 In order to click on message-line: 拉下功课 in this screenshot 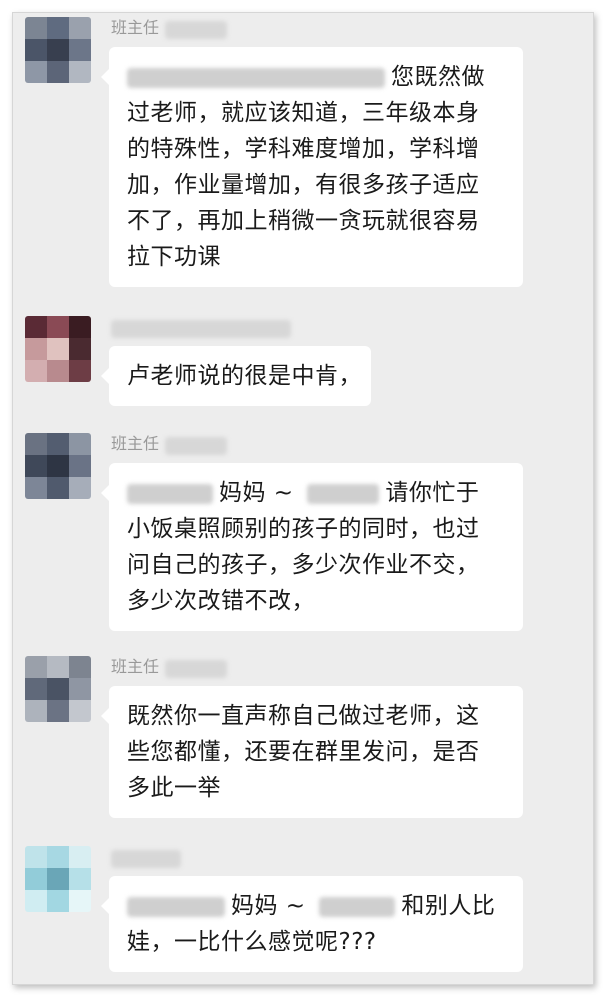, I will do `click(174, 257)`.